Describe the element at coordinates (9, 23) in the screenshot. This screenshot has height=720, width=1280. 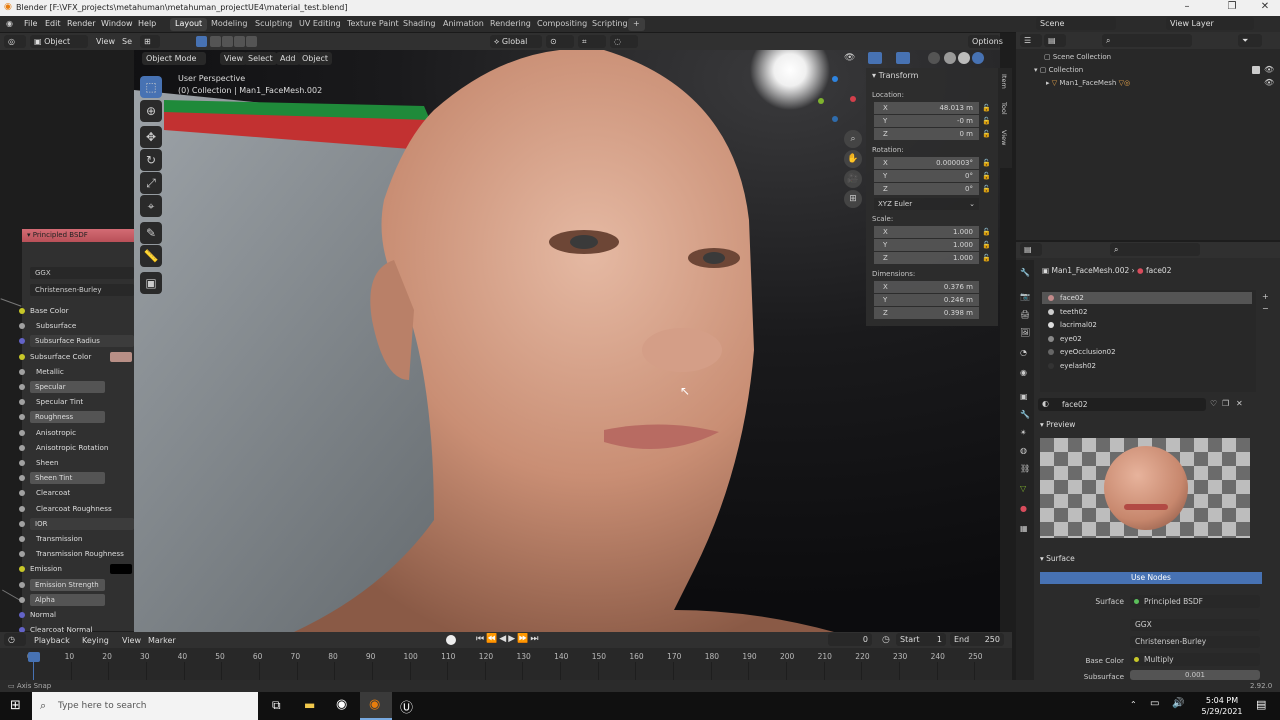
I see `blender-menu-icon: ◉` at that location.